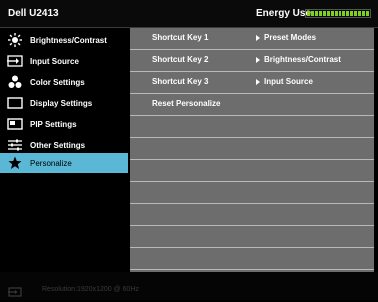 This screenshot has width=378, height=302. I want to click on shortcut-key-1-value: Preset Modes, so click(290, 37).